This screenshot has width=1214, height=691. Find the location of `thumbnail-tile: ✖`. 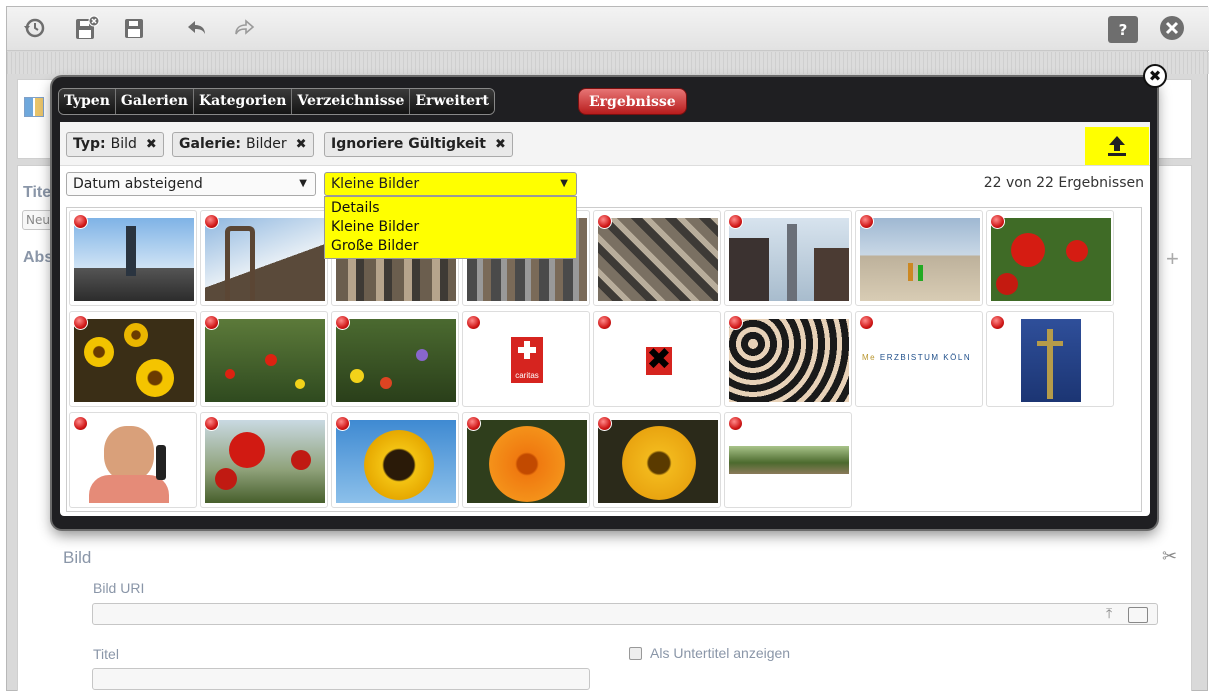

thumbnail-tile: ✖ is located at coordinates (657, 359).